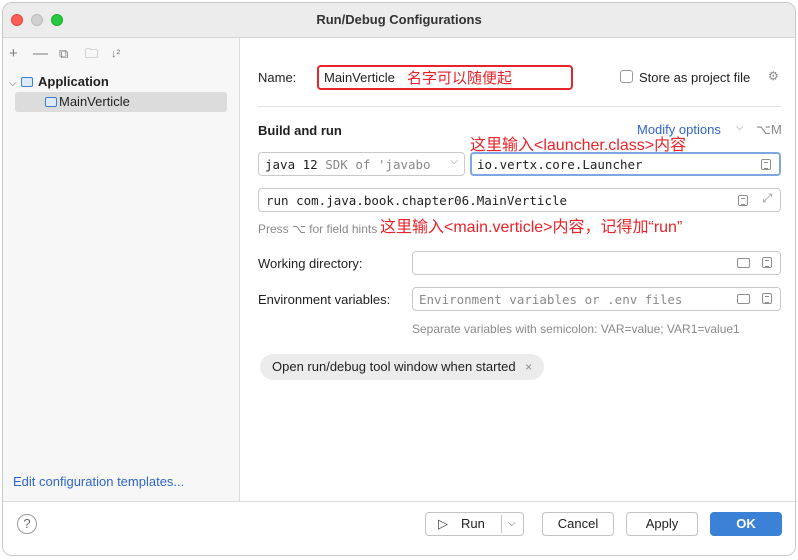  I want to click on environment-variables-field: Environment variables or .env files, so click(596, 299).